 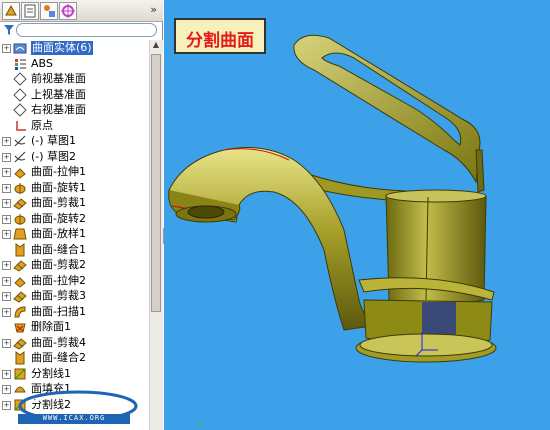 I want to click on watermark-url: WWW.ICAX.ORG, so click(x=74, y=419).